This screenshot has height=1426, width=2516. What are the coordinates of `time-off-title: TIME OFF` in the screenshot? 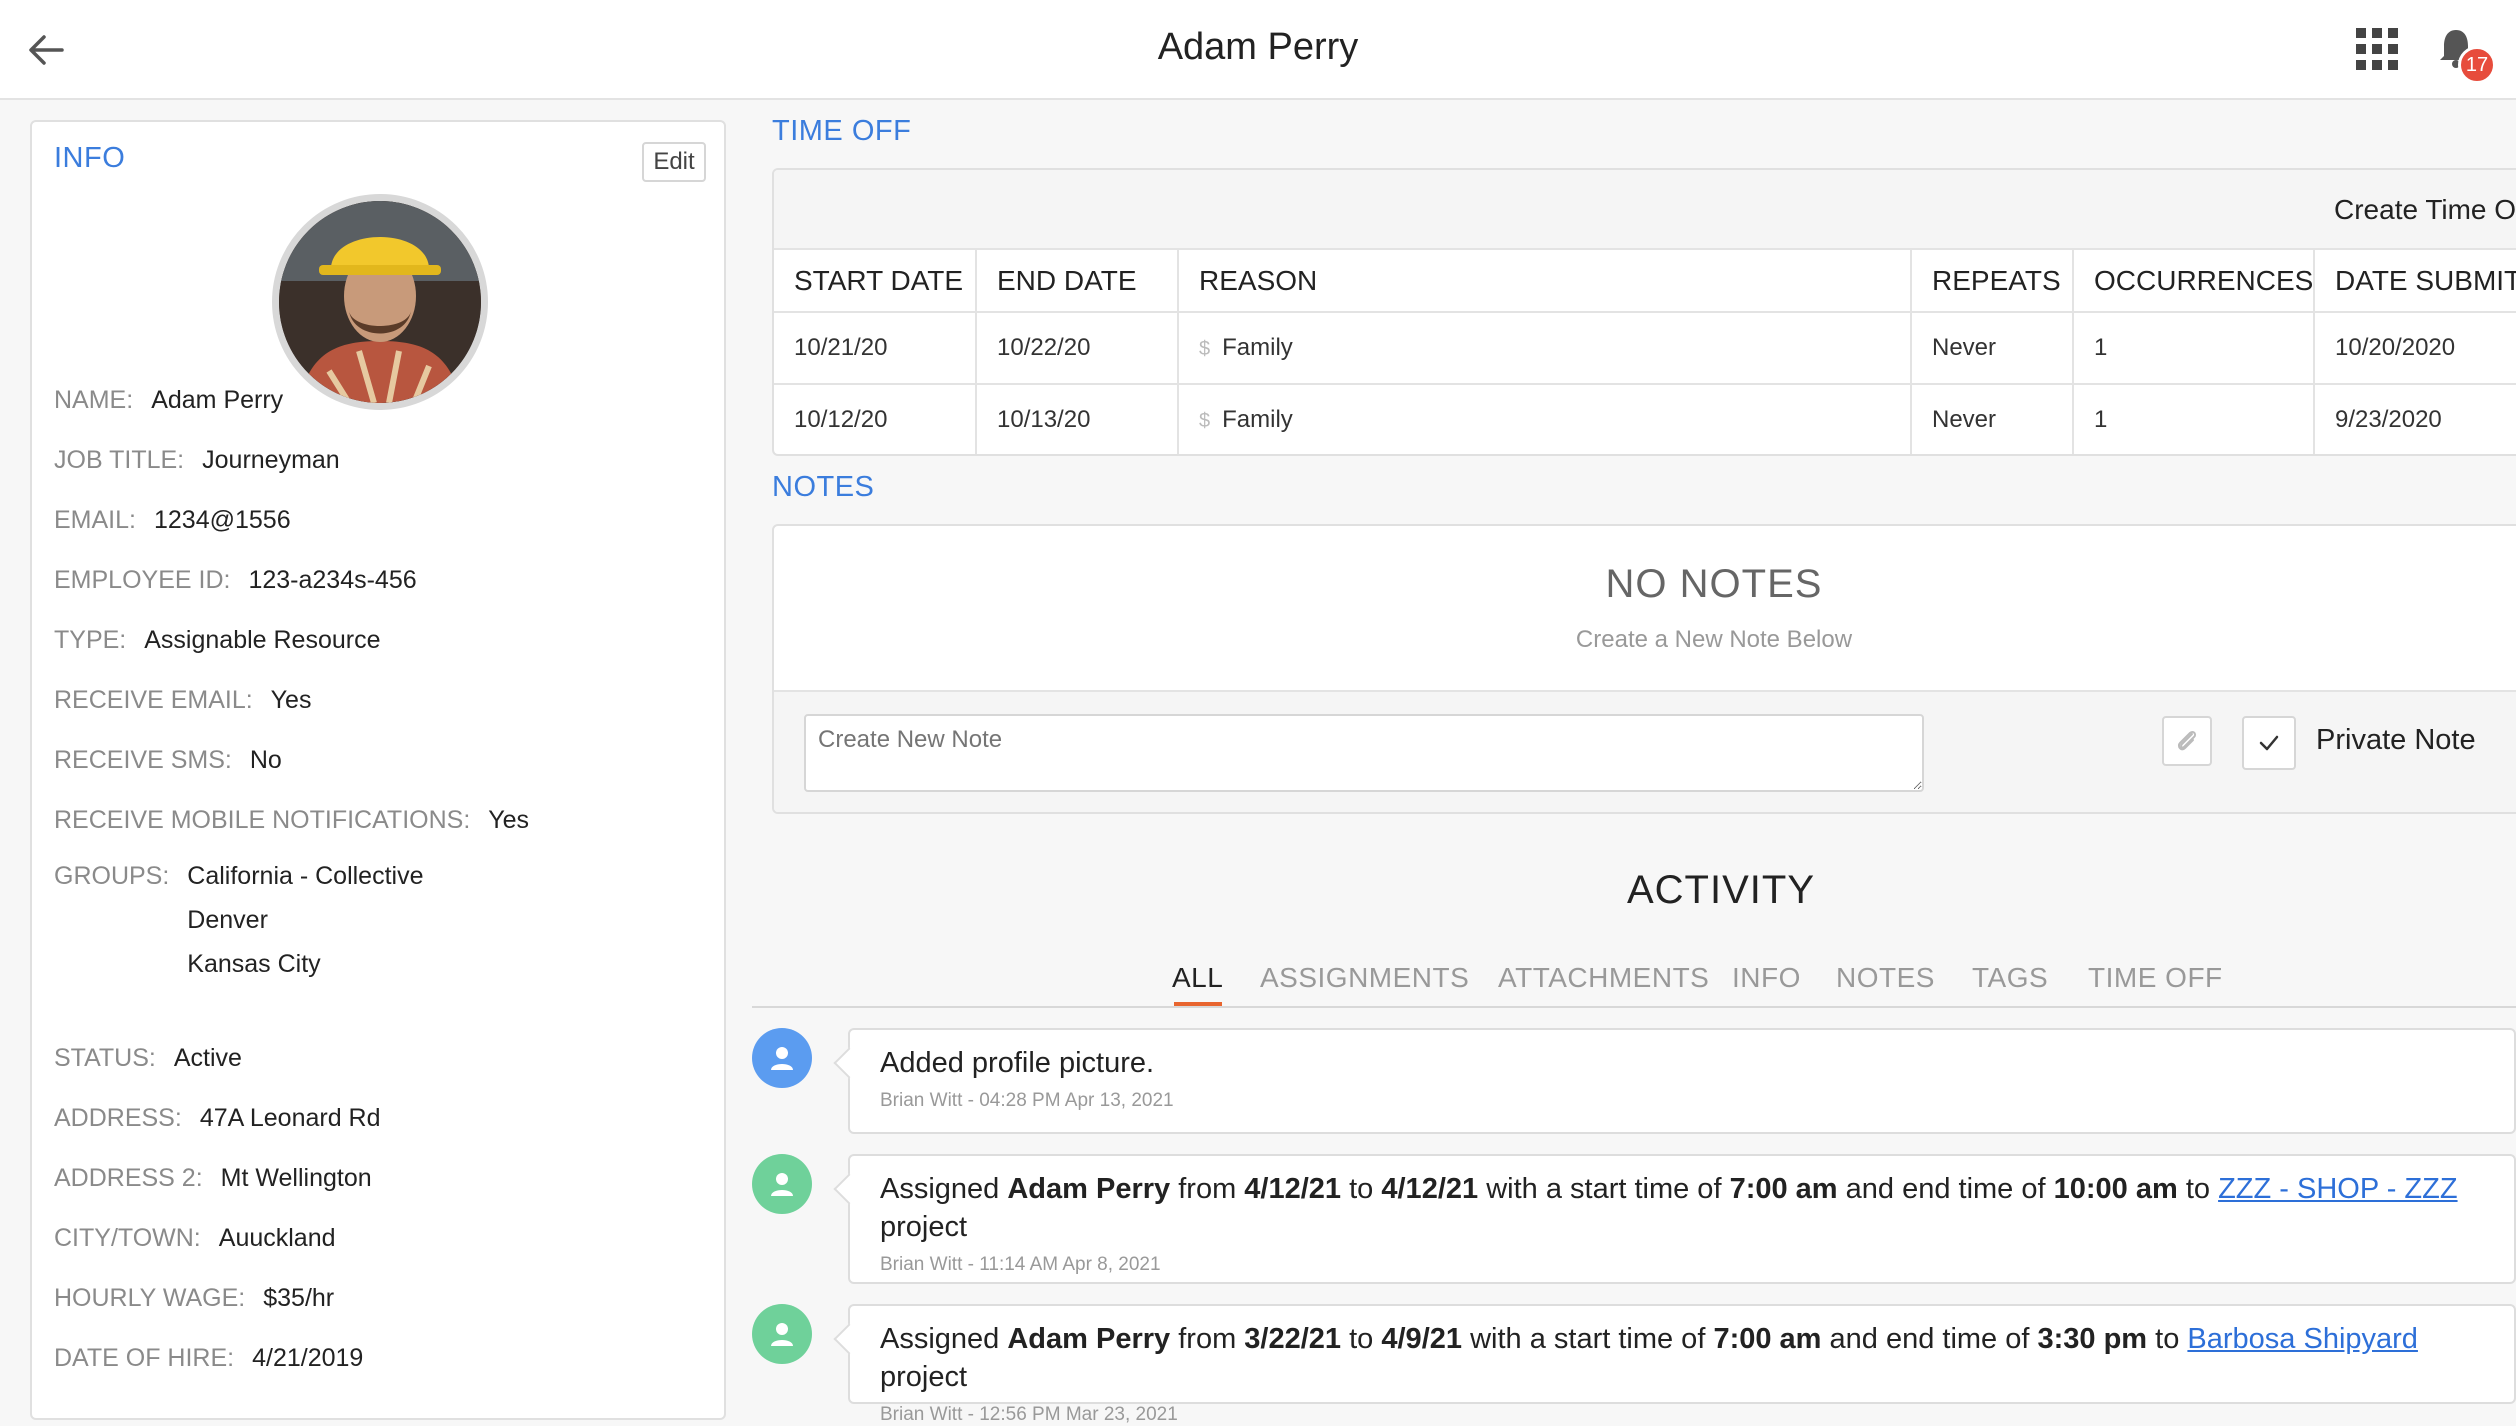 It's located at (842, 131).